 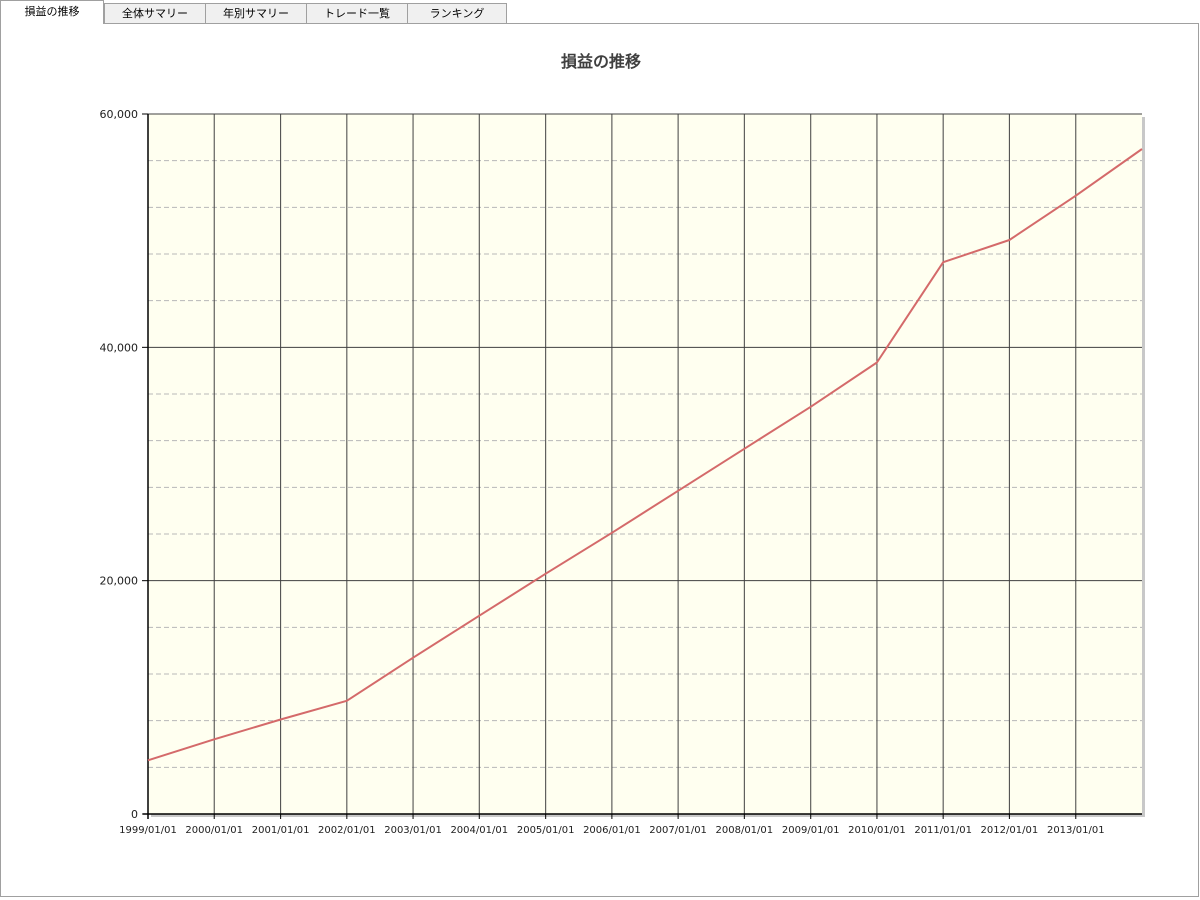 What do you see at coordinates (745, 830) in the screenshot?
I see `x-tick-label: 2008/01/01` at bounding box center [745, 830].